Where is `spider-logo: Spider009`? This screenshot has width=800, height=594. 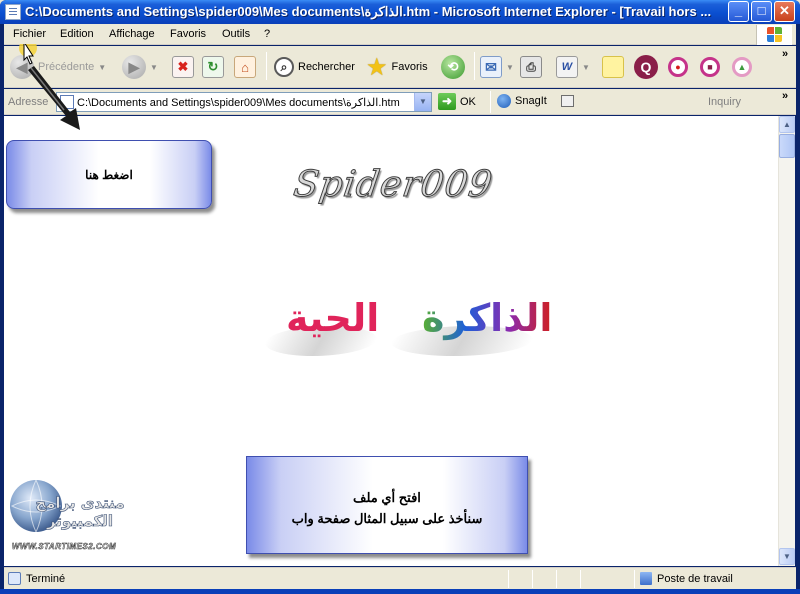 spider-logo: Spider009 is located at coordinates (393, 185).